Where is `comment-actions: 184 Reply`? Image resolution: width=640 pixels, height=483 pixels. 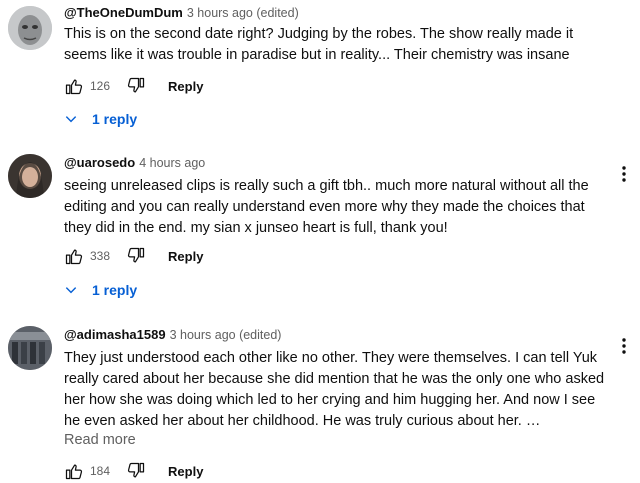 comment-actions: 184 Reply is located at coordinates (132, 471).